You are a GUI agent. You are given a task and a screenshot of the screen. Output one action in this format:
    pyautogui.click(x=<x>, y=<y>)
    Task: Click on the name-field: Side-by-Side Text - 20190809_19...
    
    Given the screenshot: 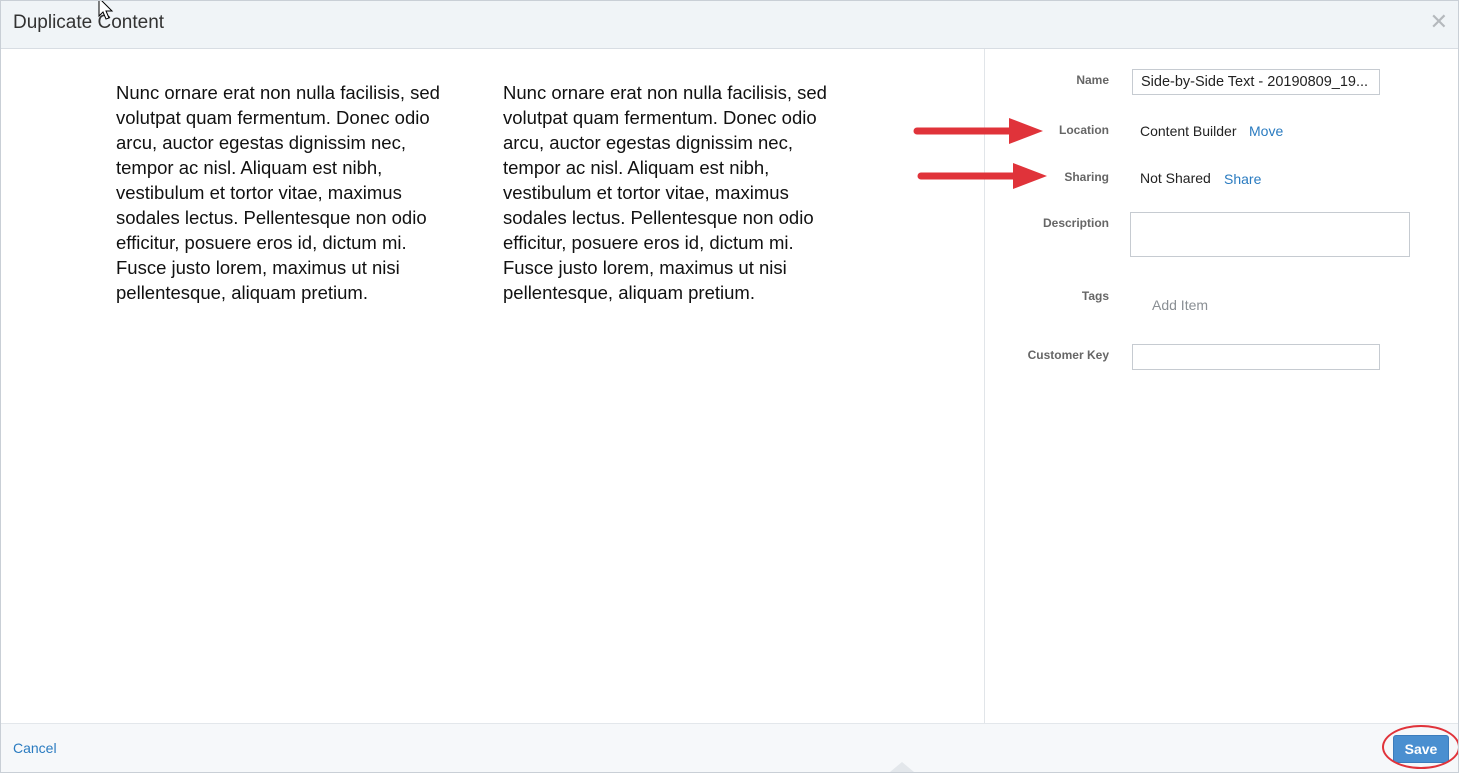 What is the action you would take?
    pyautogui.click(x=1256, y=82)
    